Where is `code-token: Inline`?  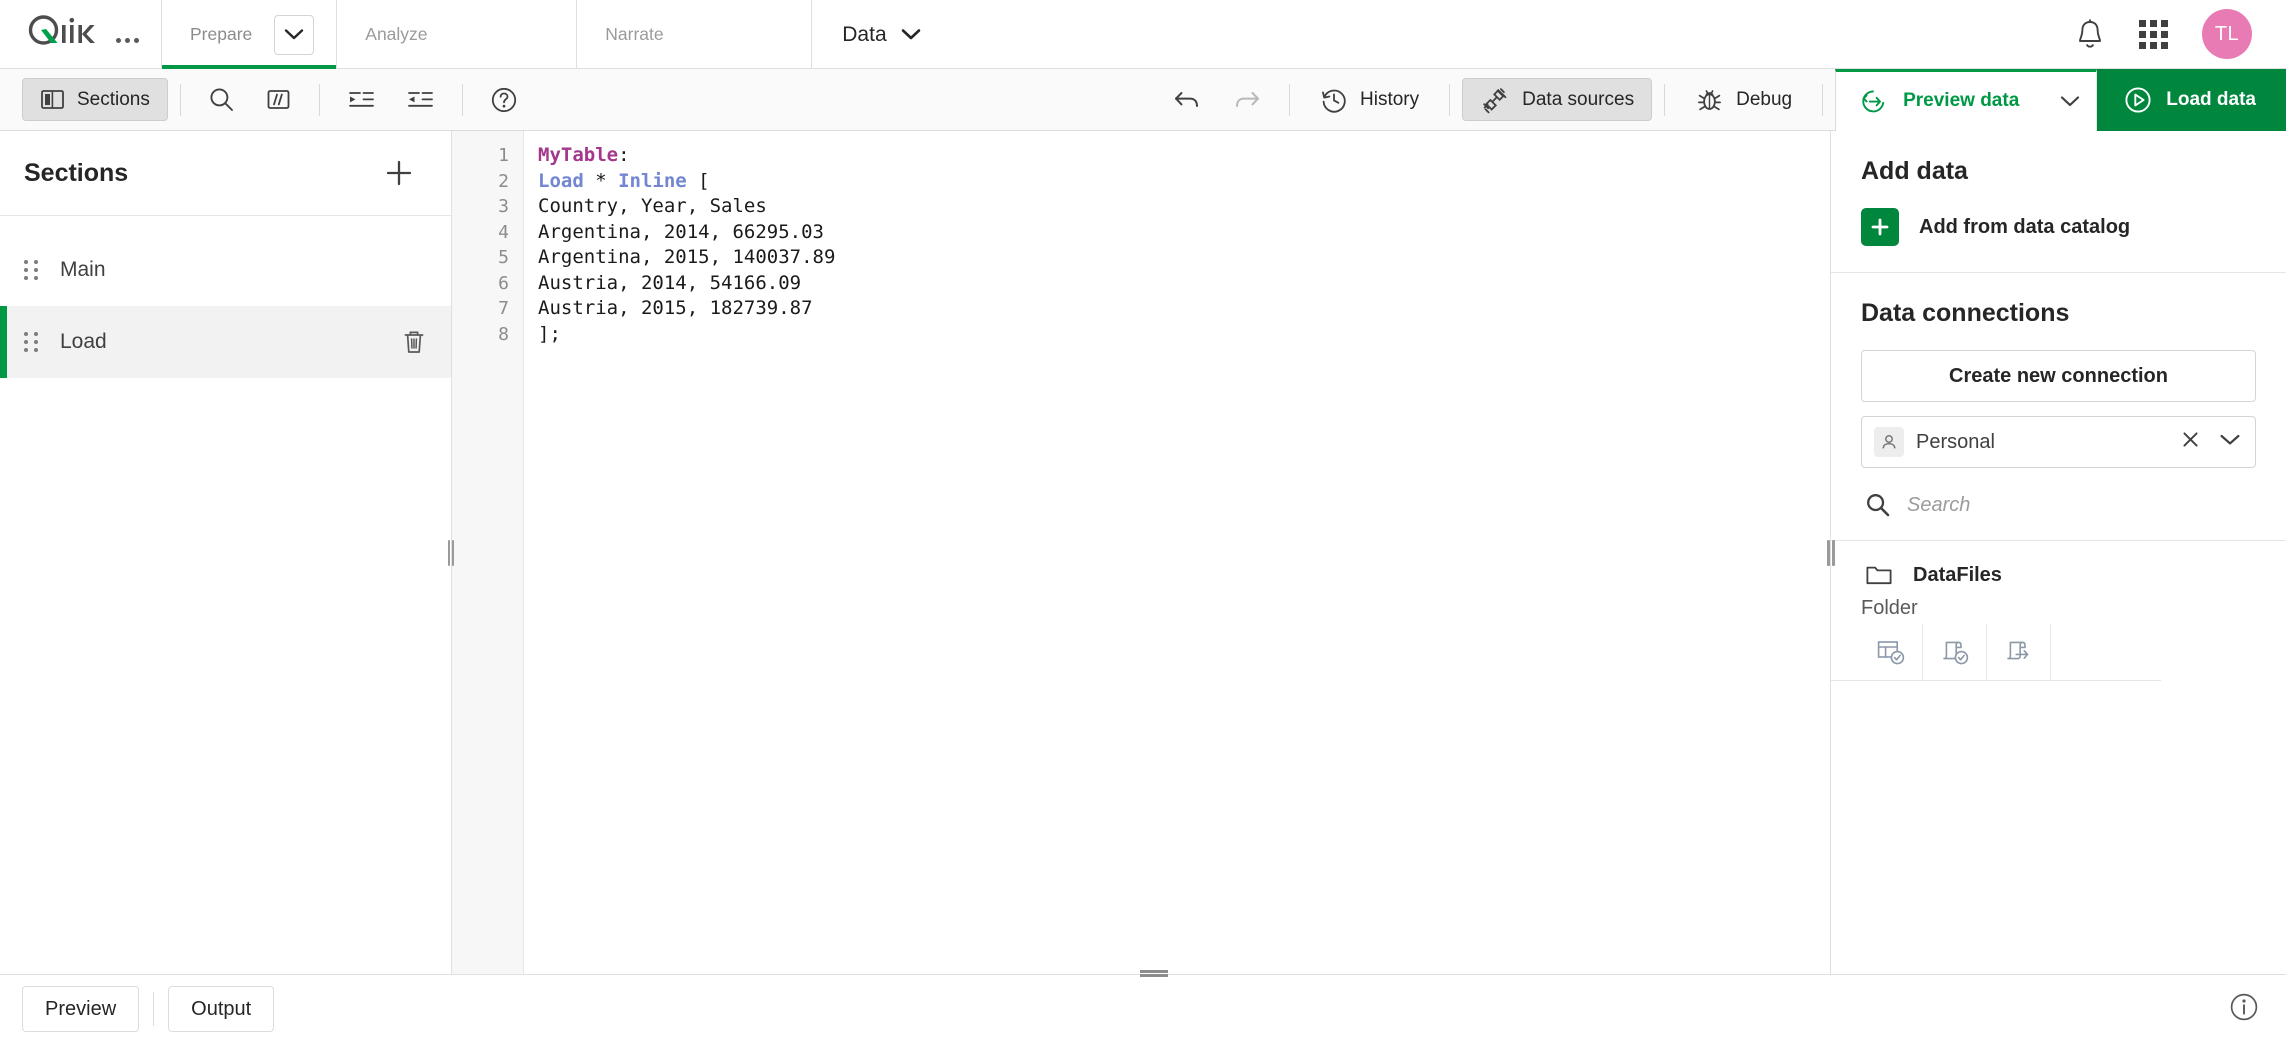 code-token: Inline is located at coordinates (652, 180).